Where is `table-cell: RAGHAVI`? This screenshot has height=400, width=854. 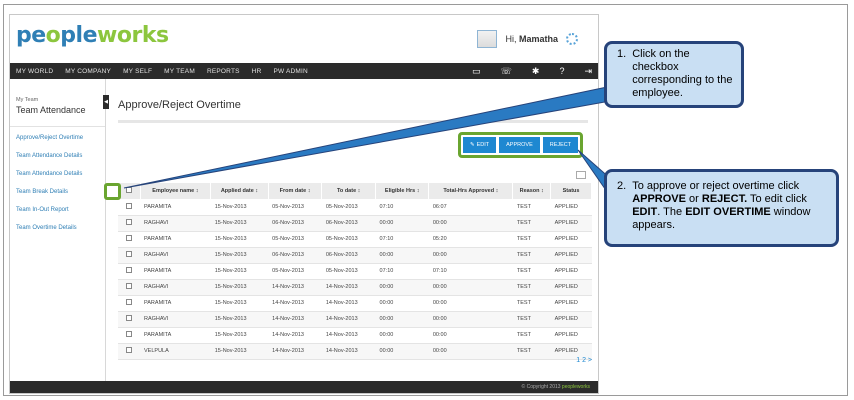
table-cell: RAGHAVI is located at coordinates (175, 287).